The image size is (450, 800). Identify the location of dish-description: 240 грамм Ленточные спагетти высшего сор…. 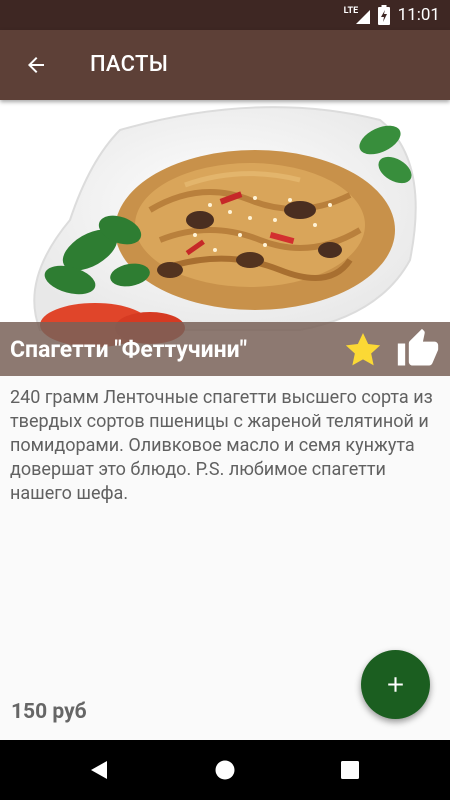
(221, 445).